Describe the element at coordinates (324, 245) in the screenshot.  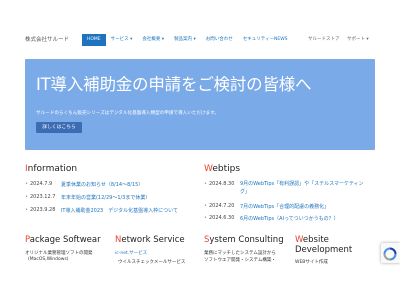
I see `service-heading-rest: ebsite Development` at that location.